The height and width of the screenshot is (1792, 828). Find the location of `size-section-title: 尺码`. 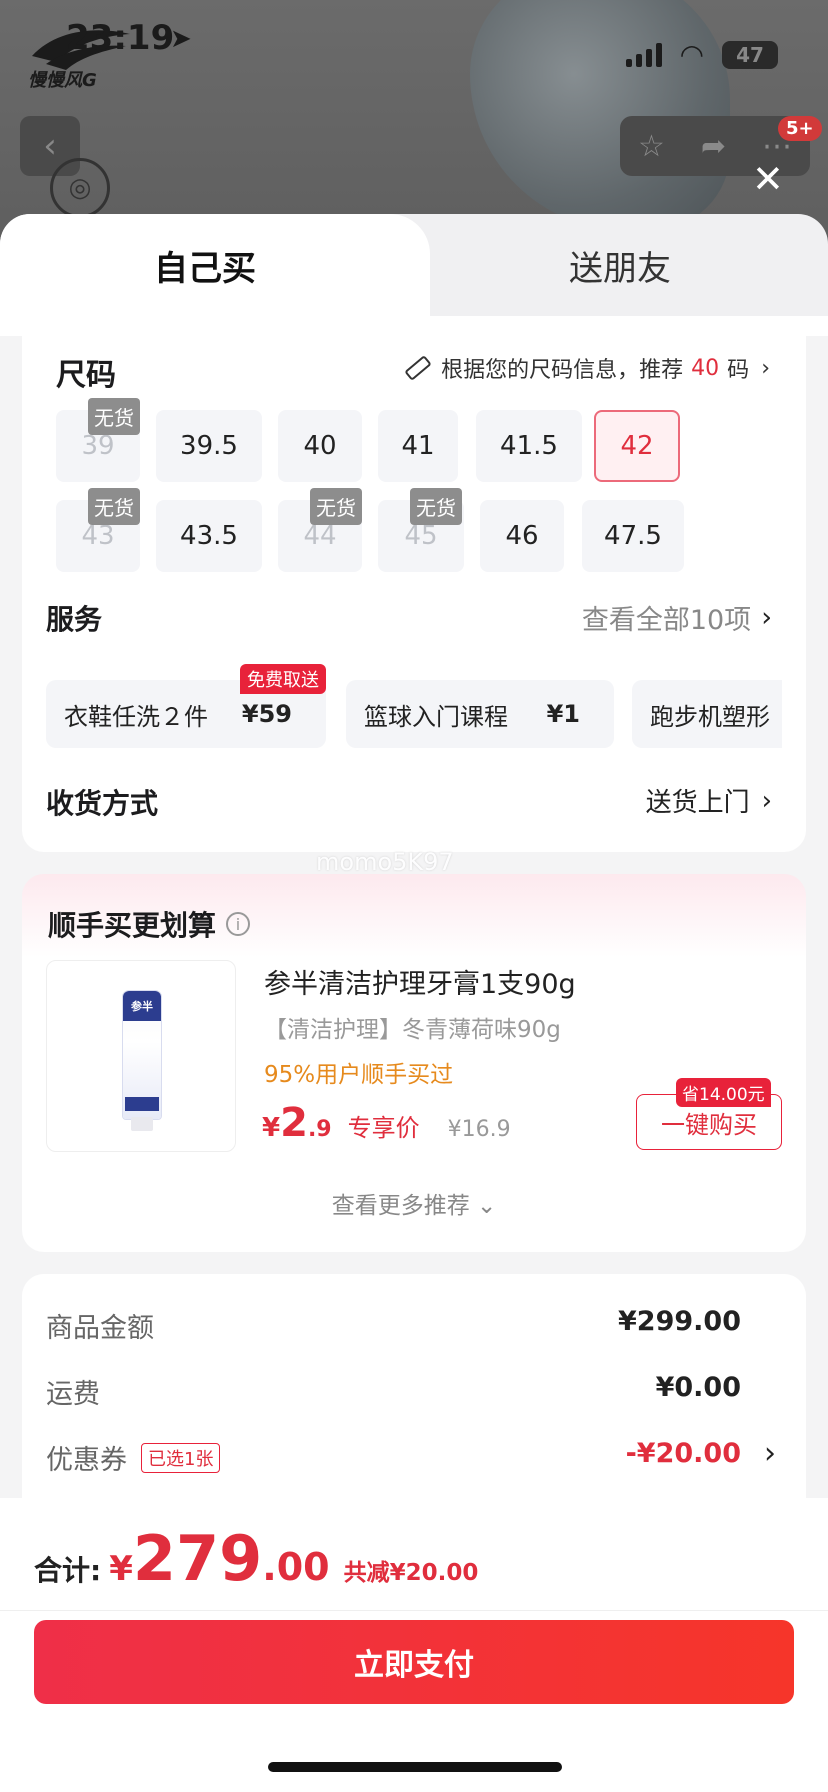

size-section-title: 尺码 is located at coordinates (86, 375).